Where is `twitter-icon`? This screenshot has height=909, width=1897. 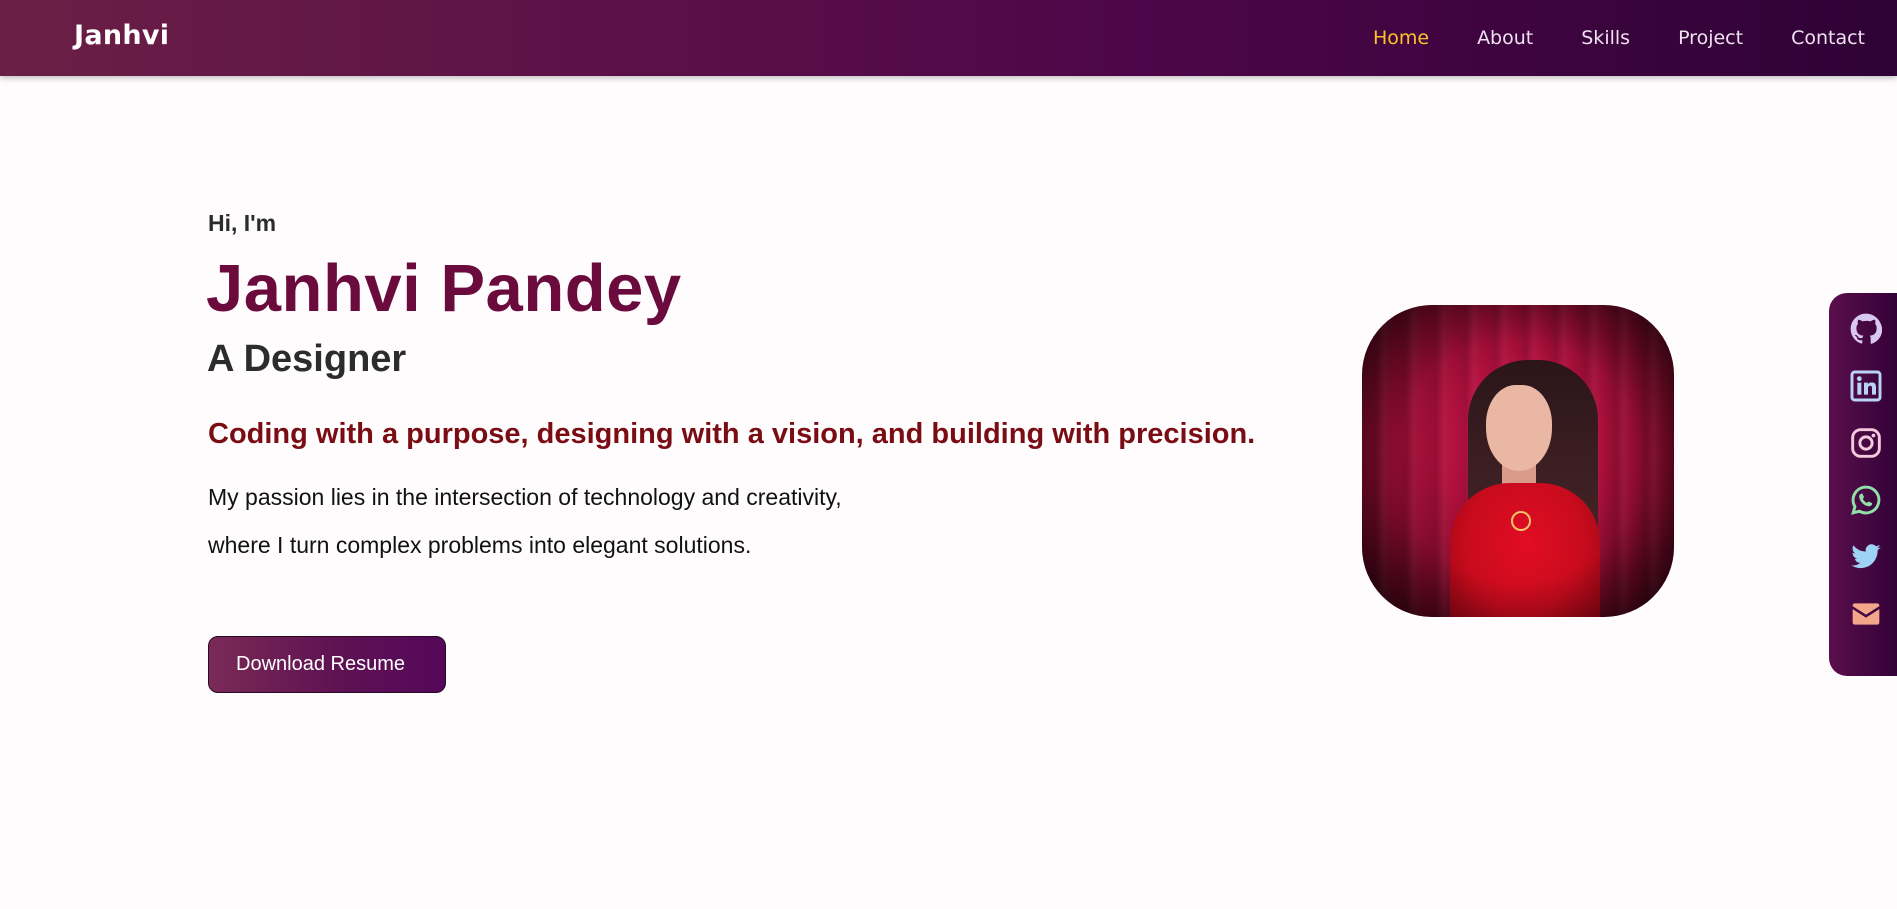 twitter-icon is located at coordinates (1866, 557).